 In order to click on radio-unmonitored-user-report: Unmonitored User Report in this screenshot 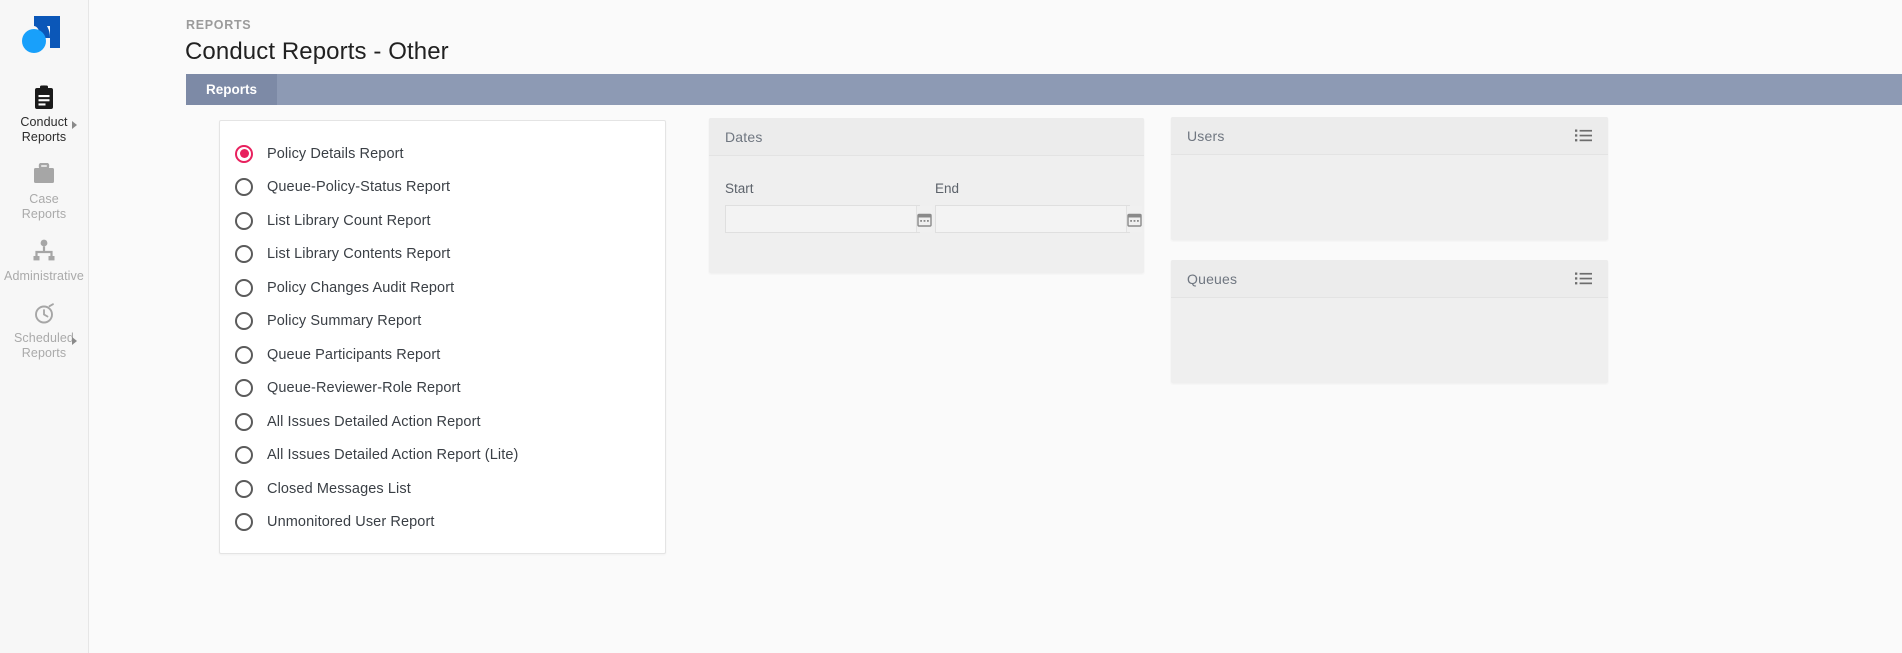, I will do `click(442, 523)`.